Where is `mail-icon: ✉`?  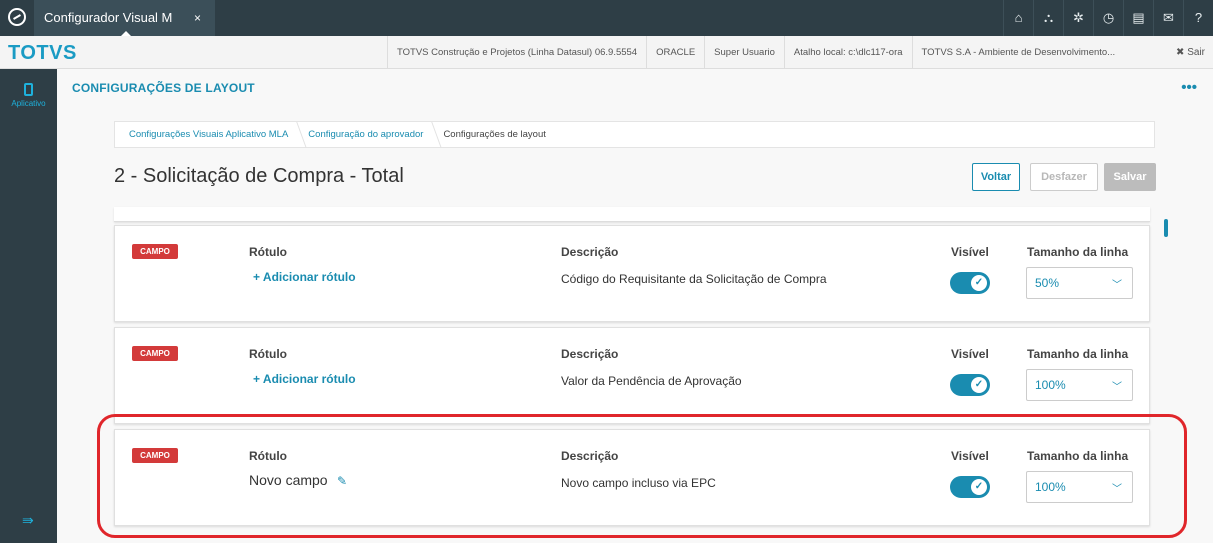
mail-icon: ✉ is located at coordinates (1168, 18).